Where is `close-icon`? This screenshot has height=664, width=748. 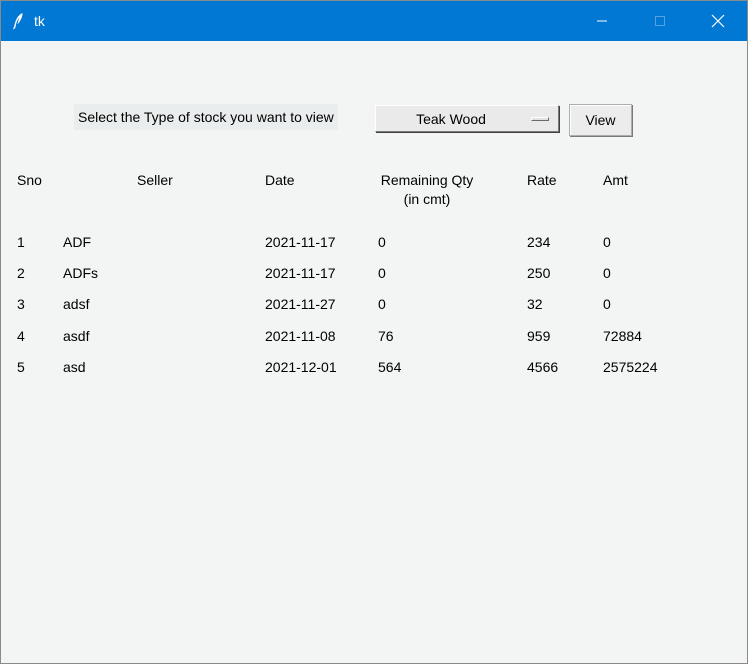
close-icon is located at coordinates (718, 21).